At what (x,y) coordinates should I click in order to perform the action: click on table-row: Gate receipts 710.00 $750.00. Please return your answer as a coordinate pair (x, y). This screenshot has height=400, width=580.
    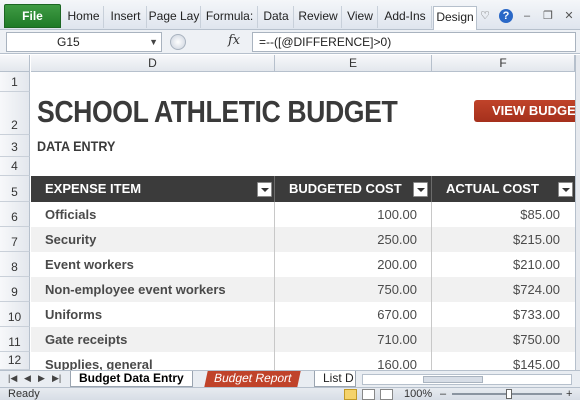
    Looking at the image, I should click on (303, 339).